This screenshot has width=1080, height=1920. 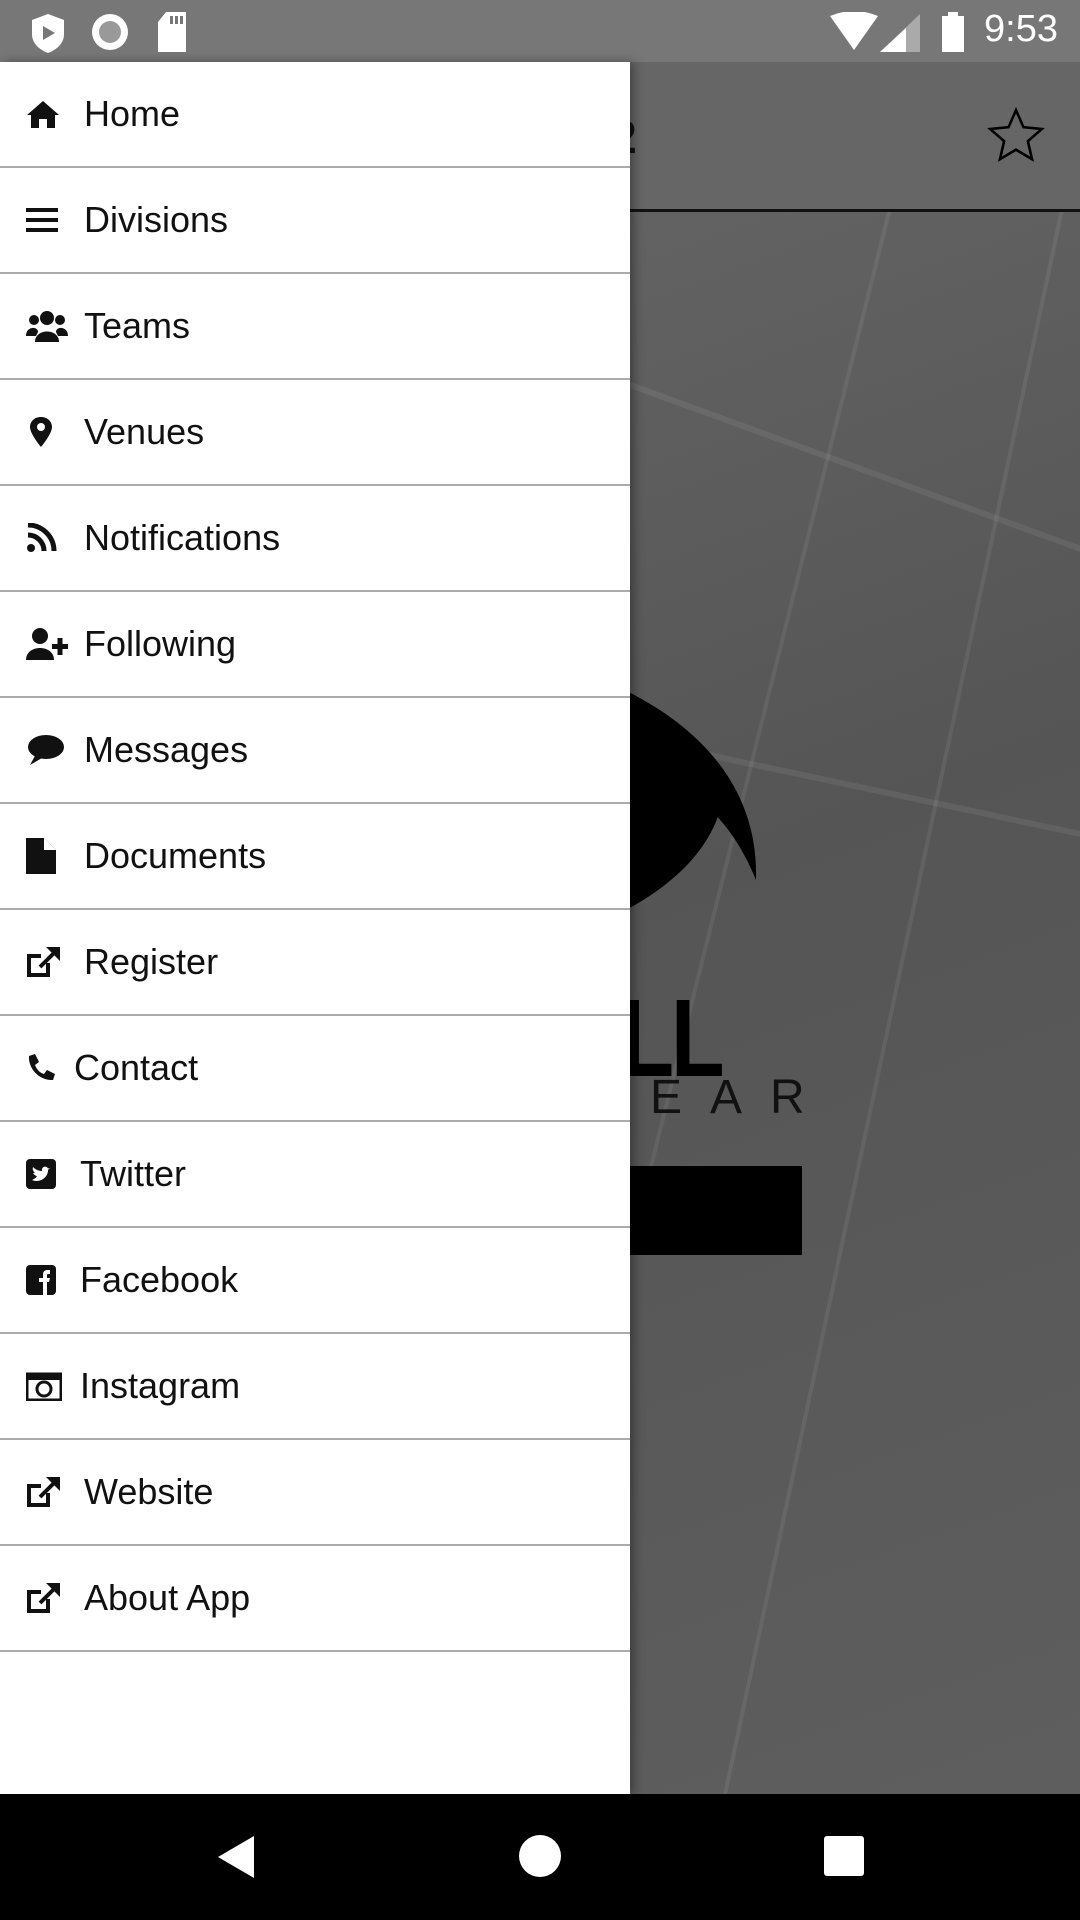 I want to click on record-icon, so click(x=110, y=32).